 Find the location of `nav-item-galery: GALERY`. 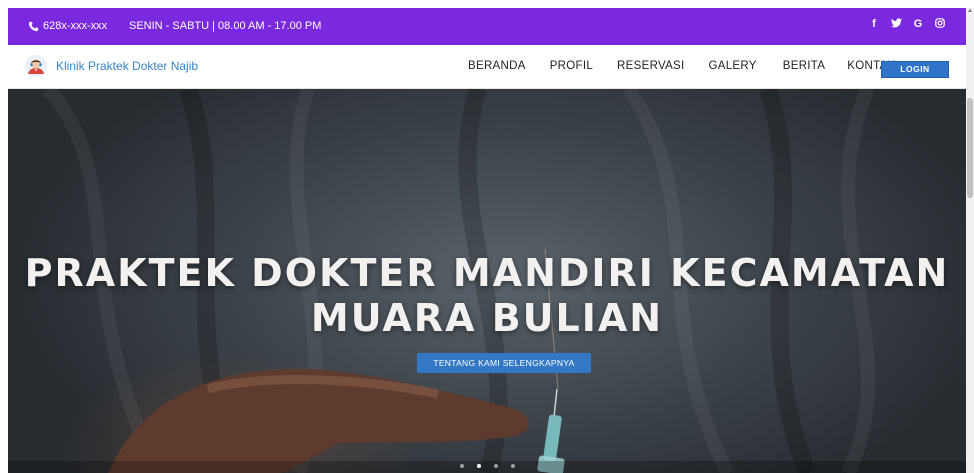

nav-item-galery: GALERY is located at coordinates (733, 66).